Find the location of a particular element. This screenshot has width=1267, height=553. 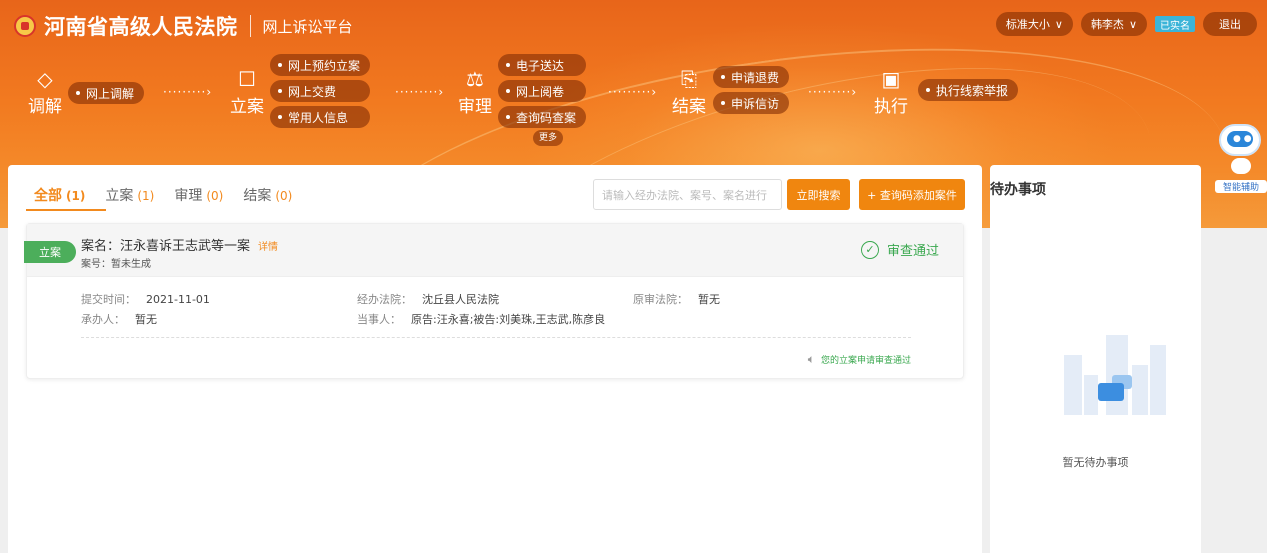

tab-label: 审理 is located at coordinates (188, 196).